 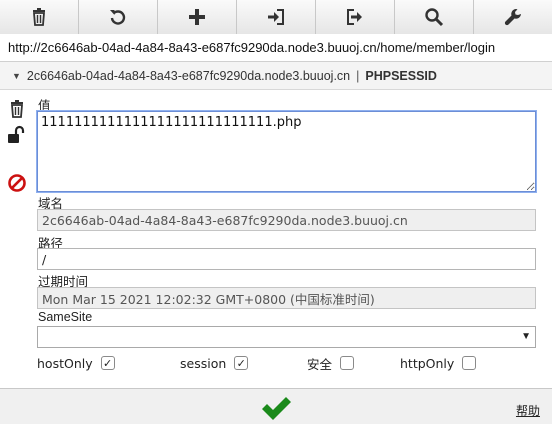 What do you see at coordinates (528, 410) in the screenshot?
I see `help-link: 帮助` at bounding box center [528, 410].